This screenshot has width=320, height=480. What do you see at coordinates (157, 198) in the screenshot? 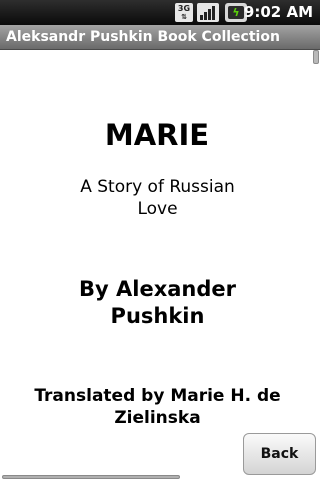
I see `book-subtitle: A Story of Russian Love` at bounding box center [157, 198].